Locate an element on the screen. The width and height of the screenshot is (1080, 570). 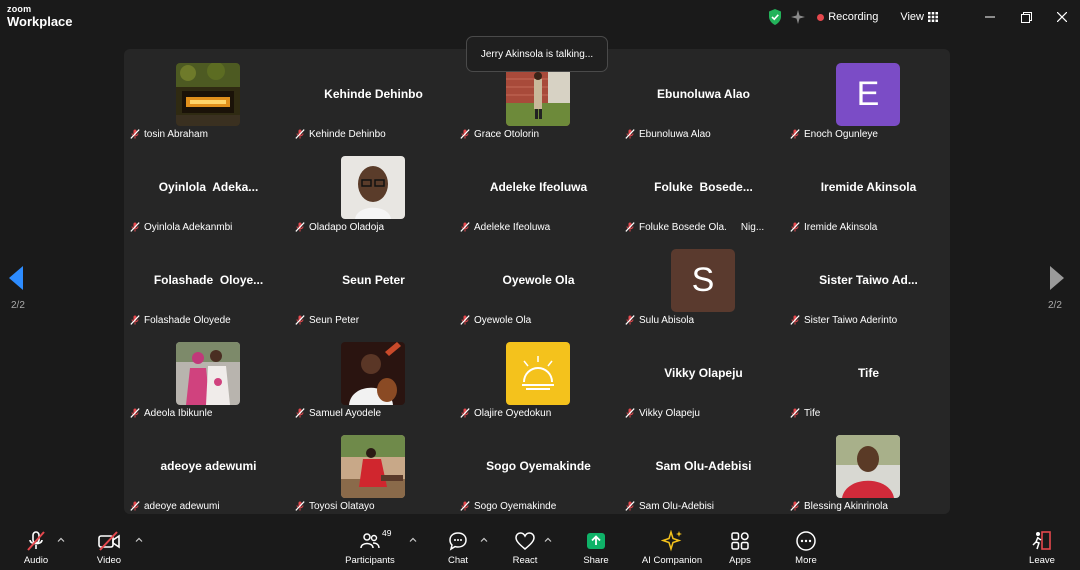
participant-display-name: Seun Peter is located at coordinates (373, 280).